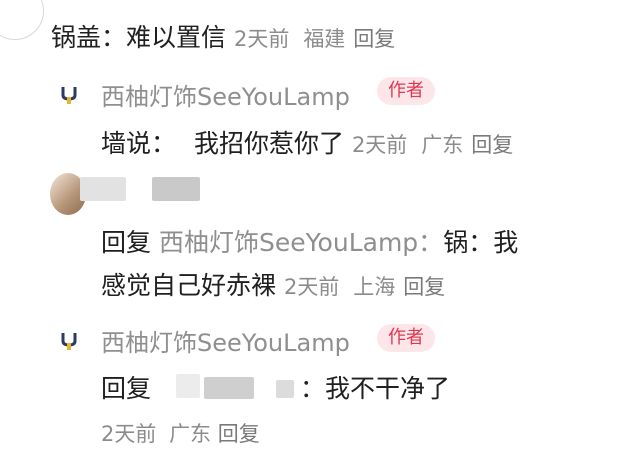 This screenshot has height=474, width=640. I want to click on reply-row: 回复 西柚灯饰SeeYouLamp：锅：我, so click(309, 241).